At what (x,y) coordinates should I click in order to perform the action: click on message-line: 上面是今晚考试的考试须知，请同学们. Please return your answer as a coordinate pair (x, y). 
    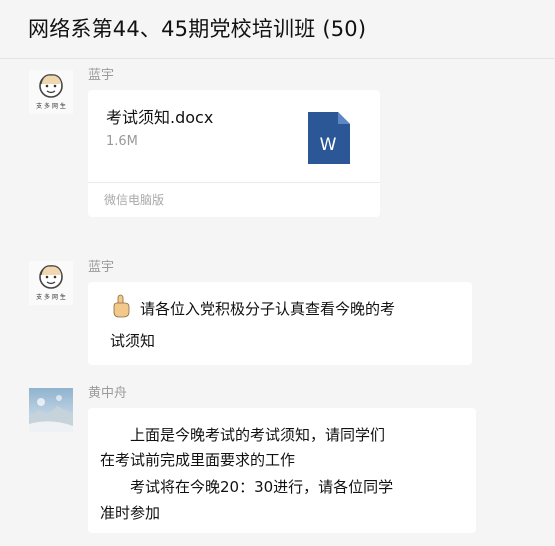
    Looking at the image, I should click on (258, 435).